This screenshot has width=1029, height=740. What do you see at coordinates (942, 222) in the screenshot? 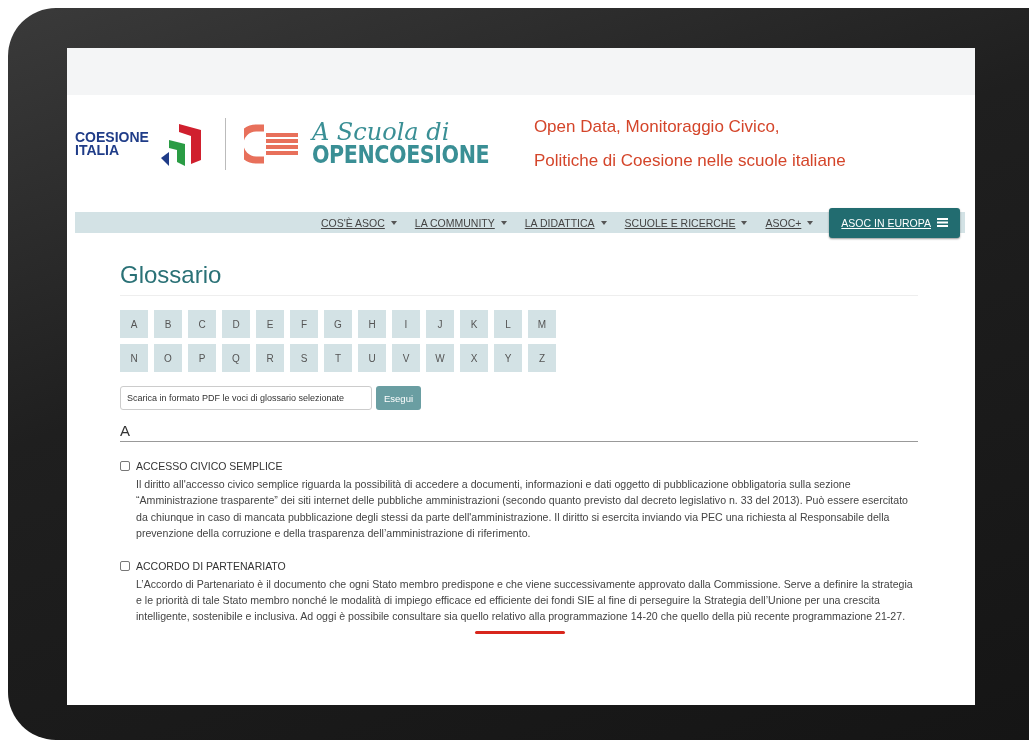
I see `menu-icon` at bounding box center [942, 222].